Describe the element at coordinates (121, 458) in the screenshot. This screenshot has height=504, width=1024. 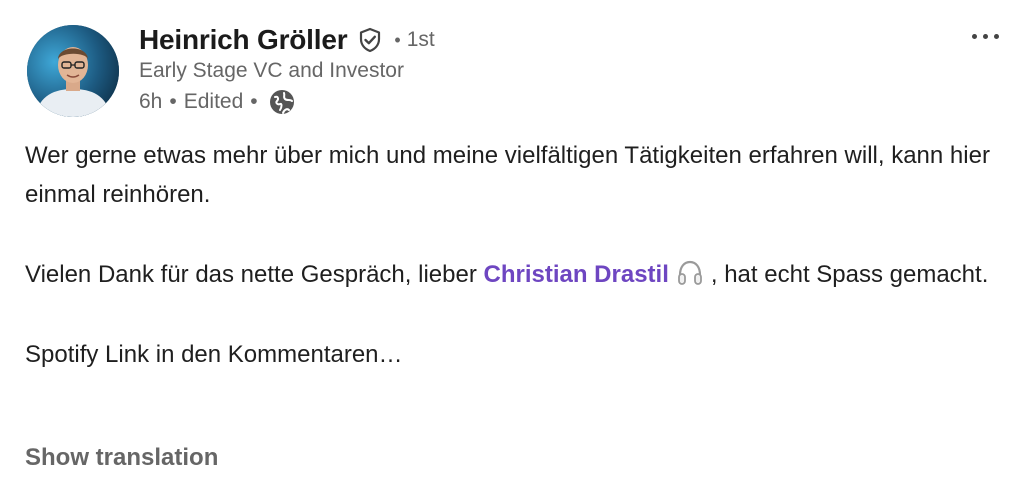
I see `show-translation-button: Show translation` at that location.